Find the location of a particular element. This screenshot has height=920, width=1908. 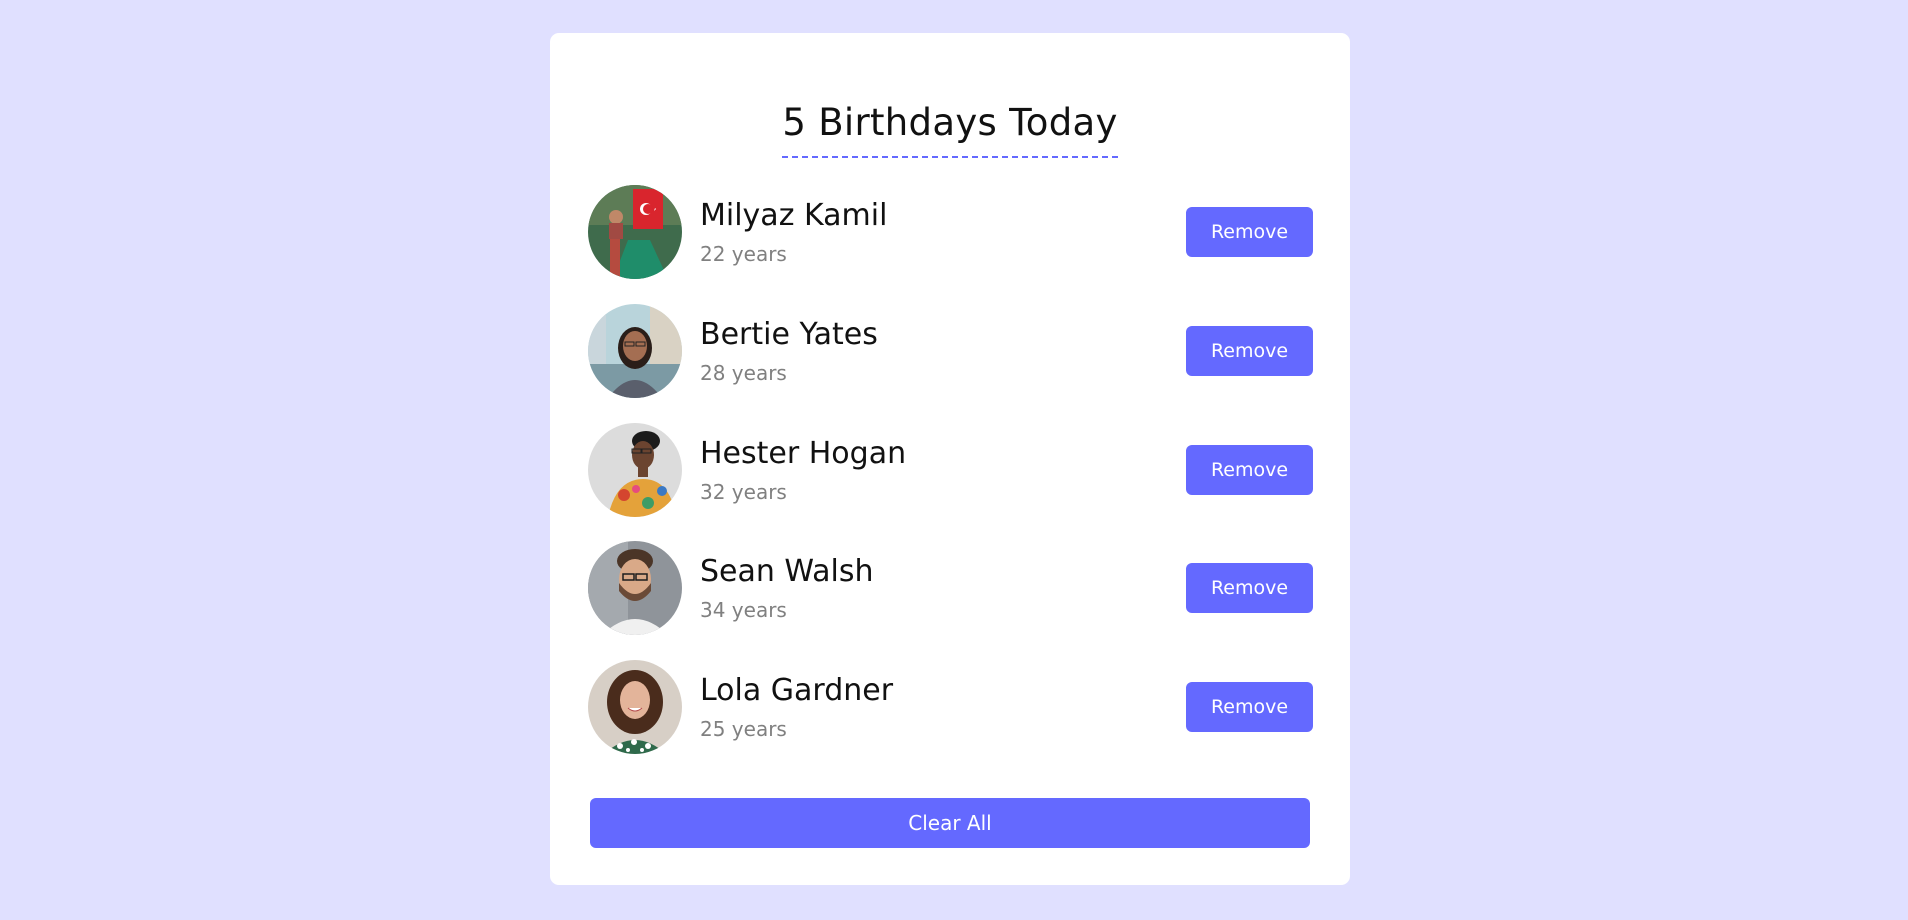

list-item: Milyaz Kamil 22 years Remove is located at coordinates (950, 232).